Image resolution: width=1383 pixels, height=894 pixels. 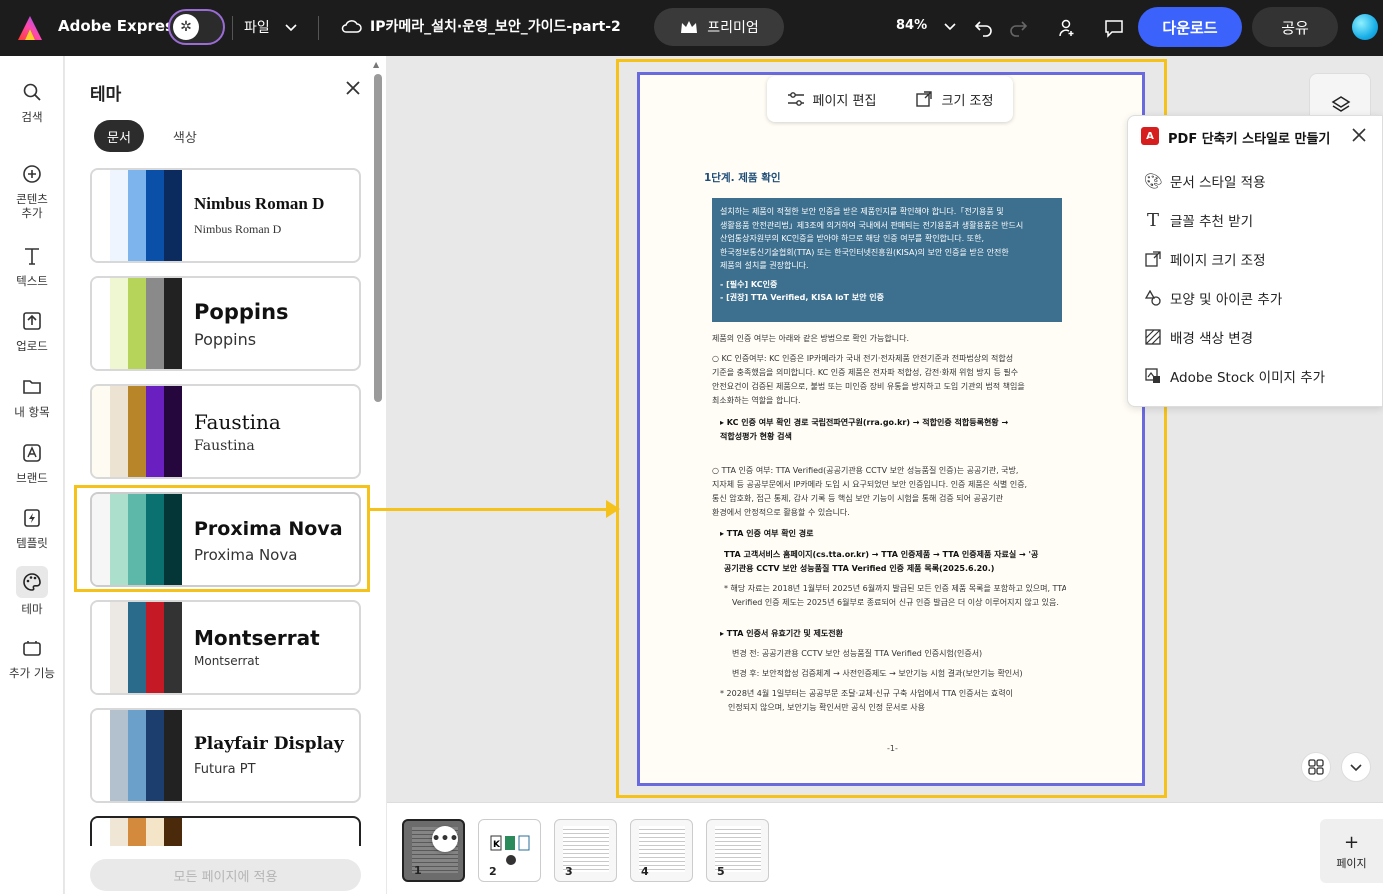 I want to click on undo-icon, so click(x=984, y=28).